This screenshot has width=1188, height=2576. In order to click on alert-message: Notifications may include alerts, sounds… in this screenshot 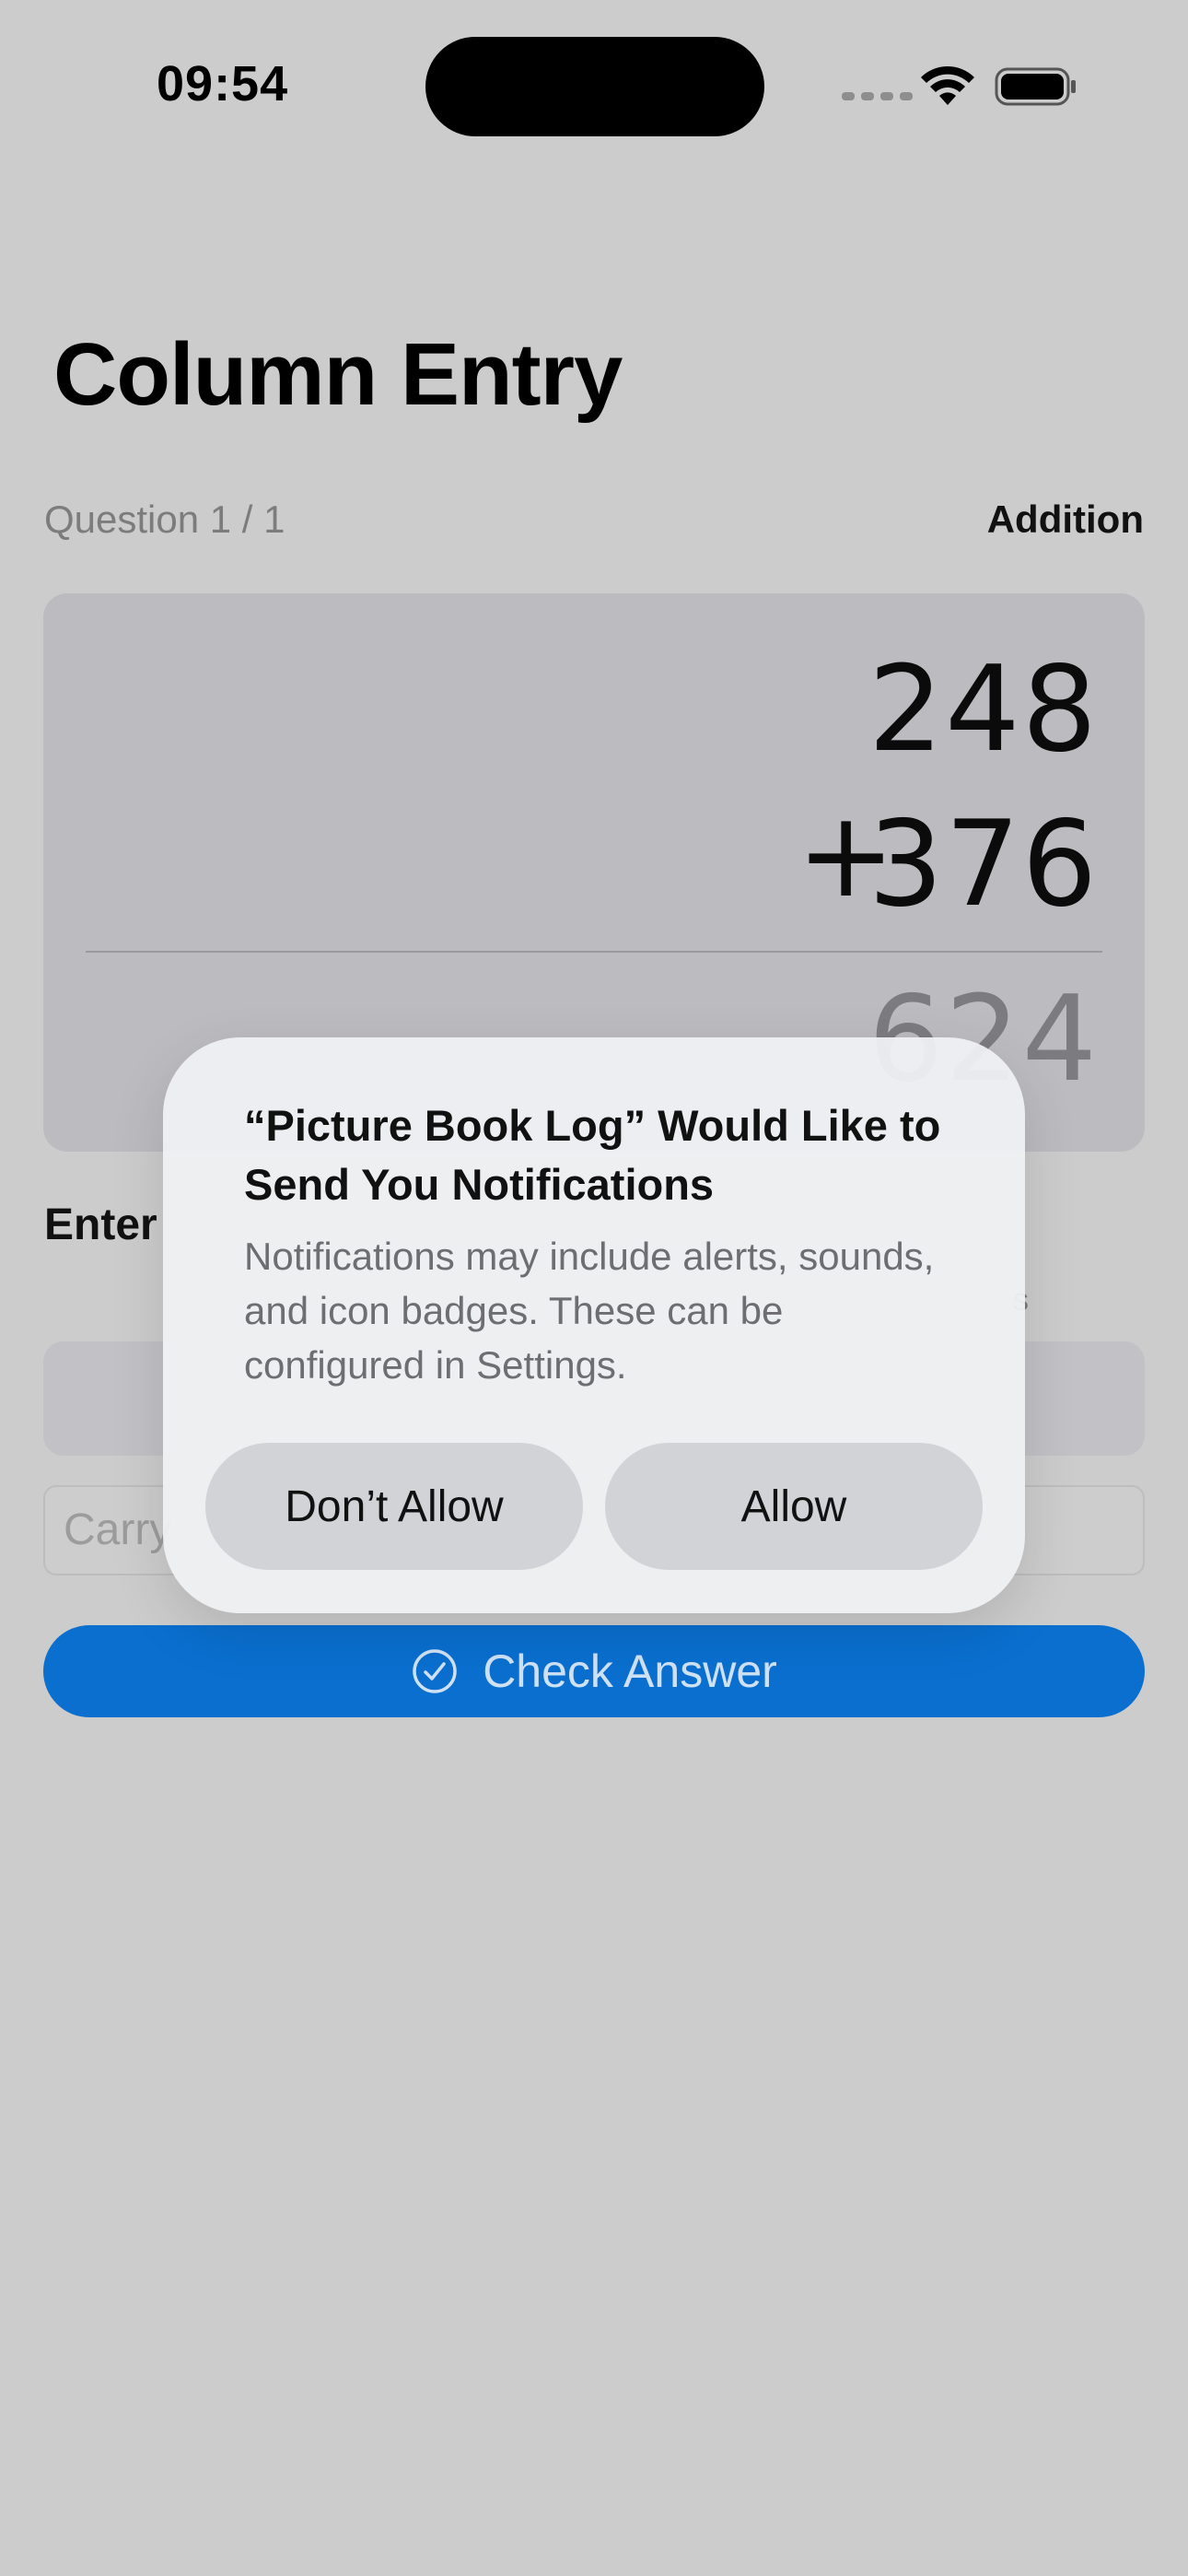, I will do `click(589, 1311)`.